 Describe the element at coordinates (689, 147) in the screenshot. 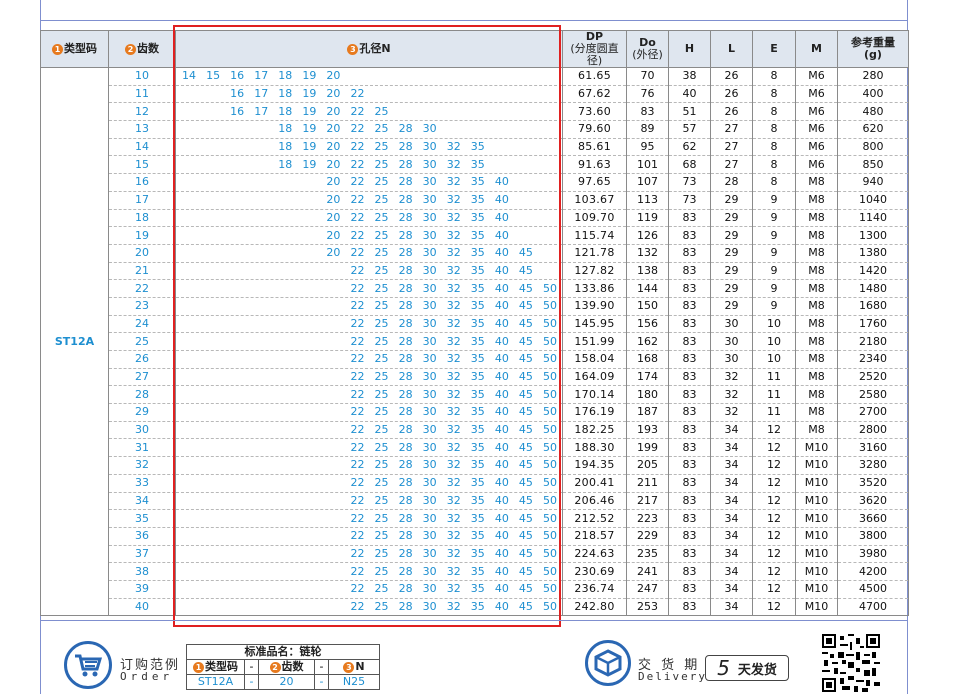

I see `h-cell: 62` at that location.